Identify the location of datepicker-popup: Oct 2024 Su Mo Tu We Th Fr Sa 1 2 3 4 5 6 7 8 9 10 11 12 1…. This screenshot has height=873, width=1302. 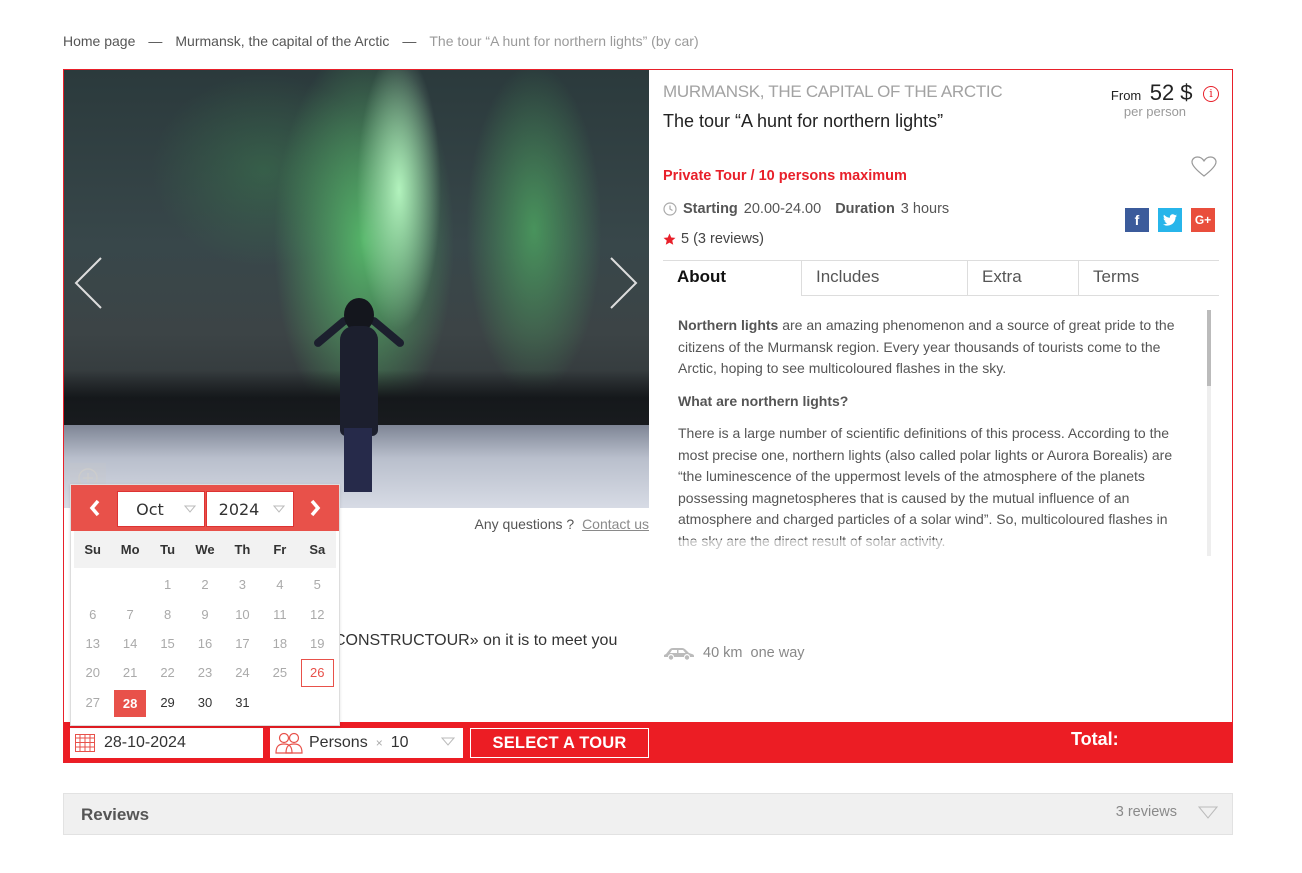
(205, 605).